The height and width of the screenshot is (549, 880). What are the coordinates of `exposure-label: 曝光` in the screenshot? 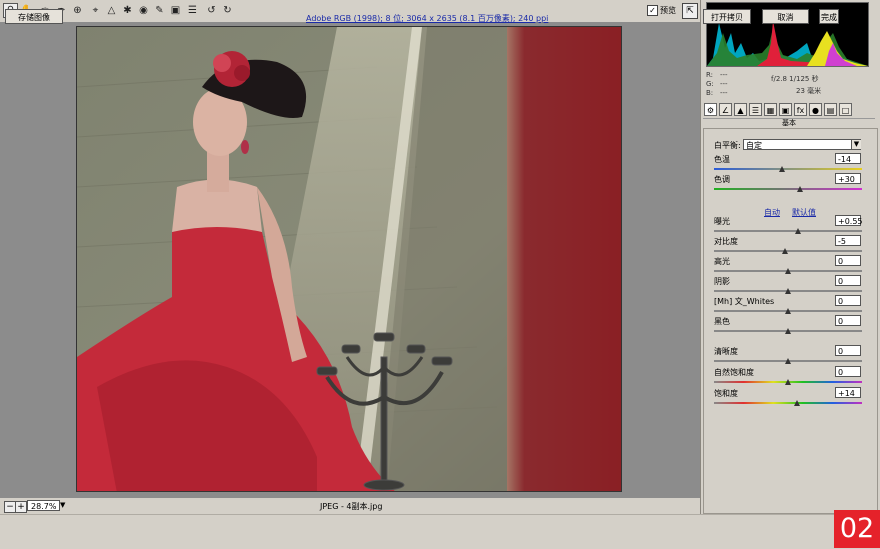 It's located at (722, 221).